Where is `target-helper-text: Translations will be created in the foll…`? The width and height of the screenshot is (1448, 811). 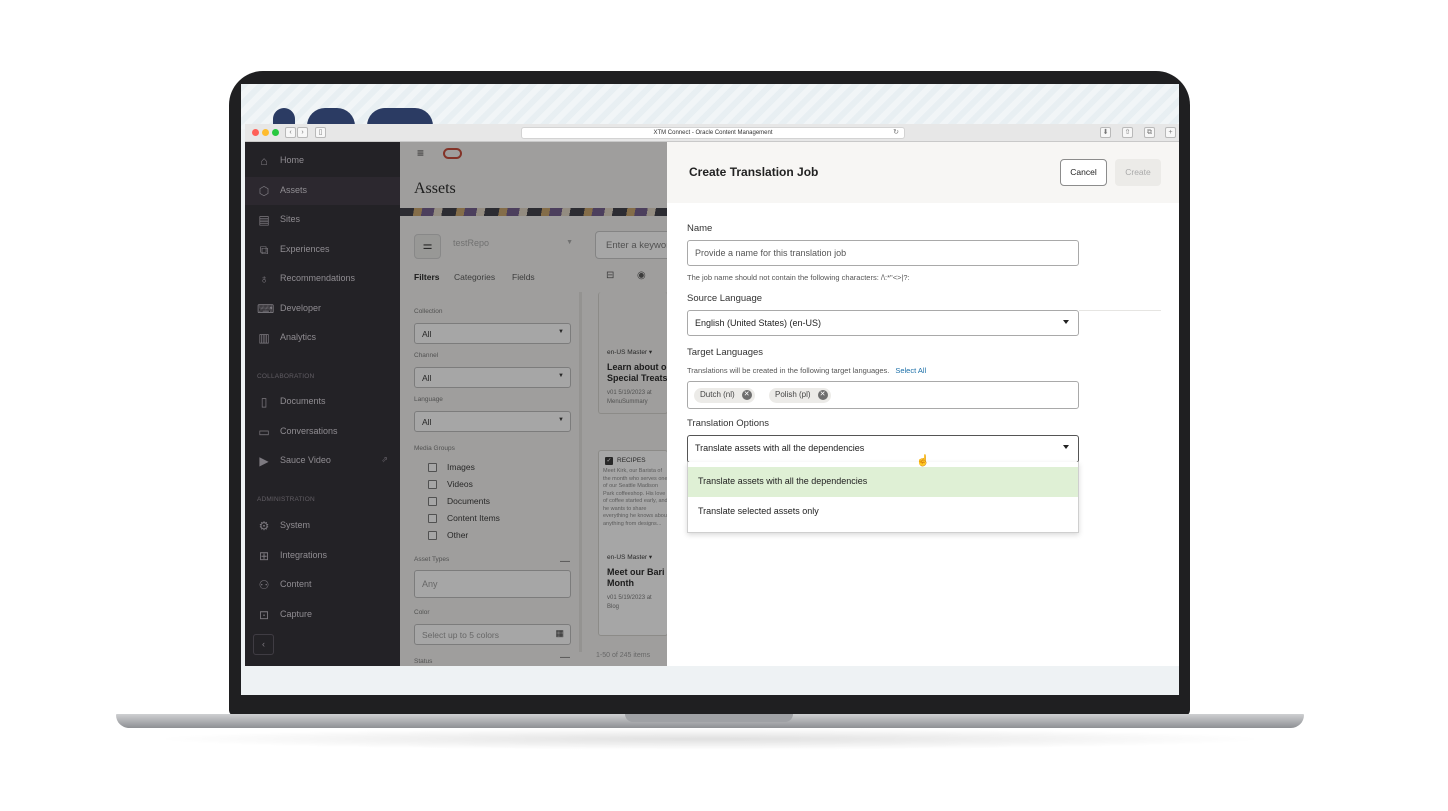
target-helper-text: Translations will be created in the foll… is located at coordinates (807, 370).